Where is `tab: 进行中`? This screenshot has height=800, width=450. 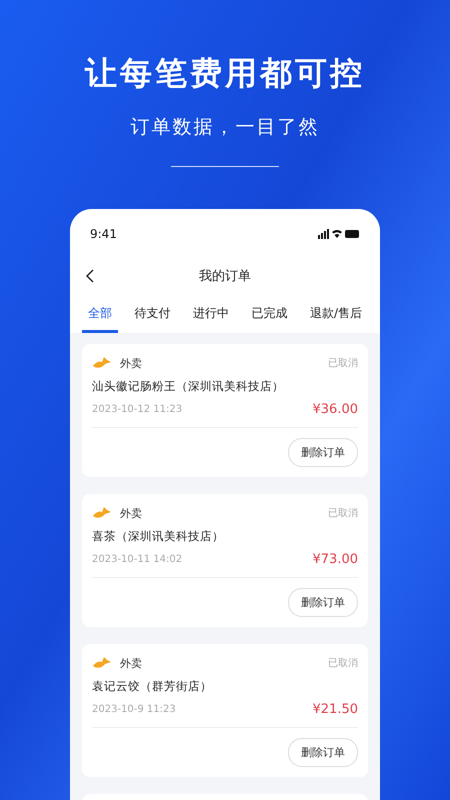 tab: 进行中 is located at coordinates (210, 317).